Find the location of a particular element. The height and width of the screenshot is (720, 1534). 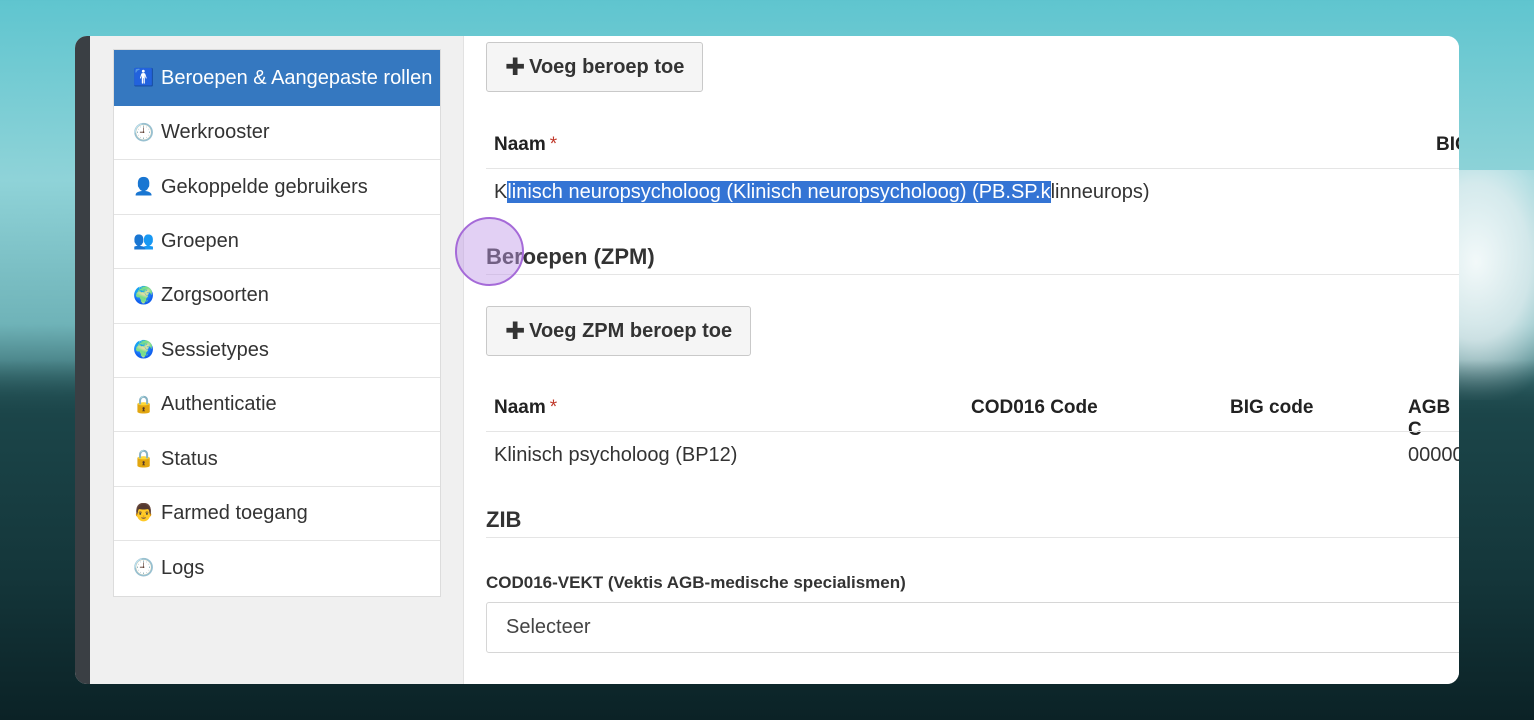

person-icon: 🚹 is located at coordinates (144, 77).